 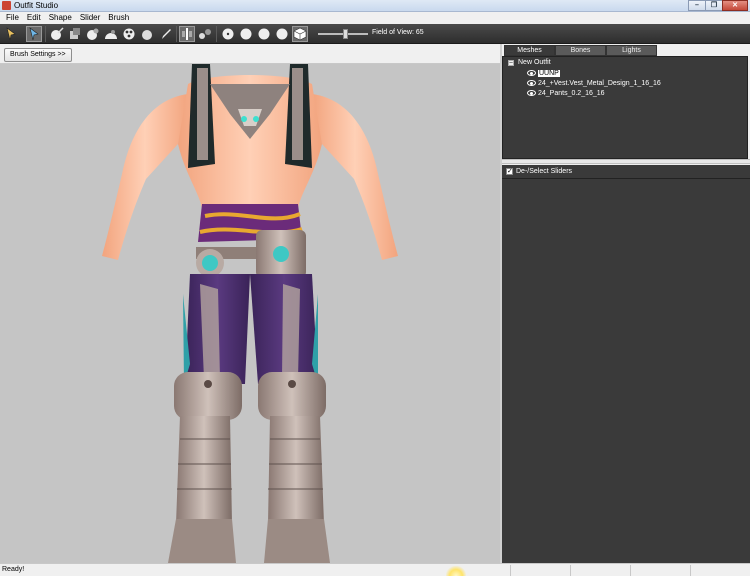 I want to click on color-brush-icon, so click(x=147, y=34).